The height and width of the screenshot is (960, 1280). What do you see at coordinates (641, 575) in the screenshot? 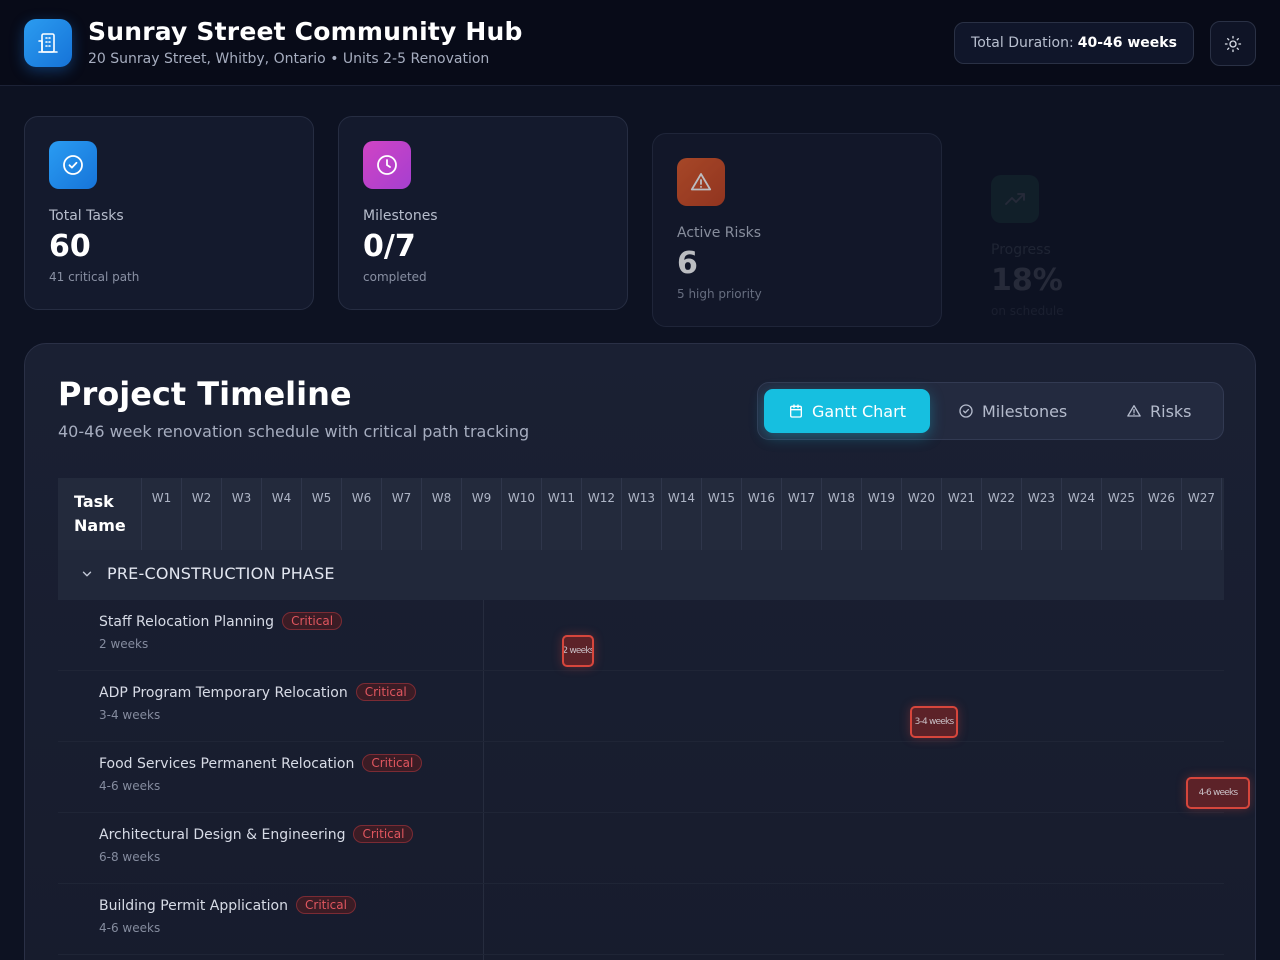
I see `phase-row: PRE-CONSTRUCTION PHASE` at bounding box center [641, 575].